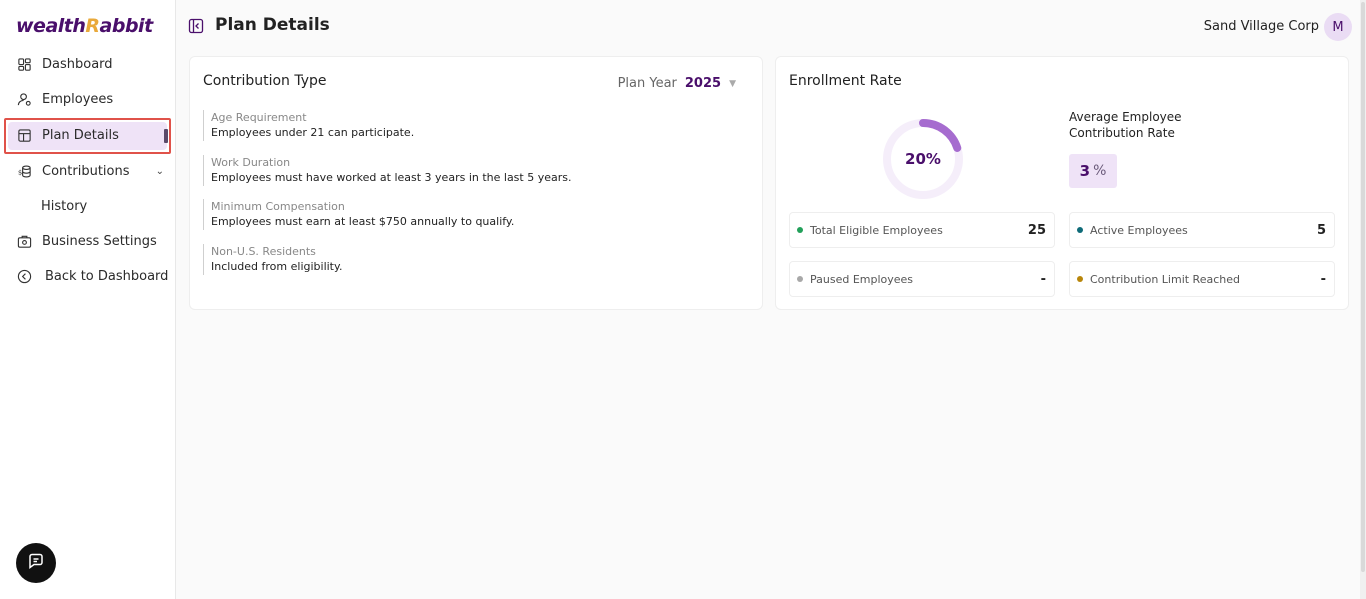  Describe the element at coordinates (647, 83) in the screenshot. I see `plan-year-label: Plan Year` at that location.